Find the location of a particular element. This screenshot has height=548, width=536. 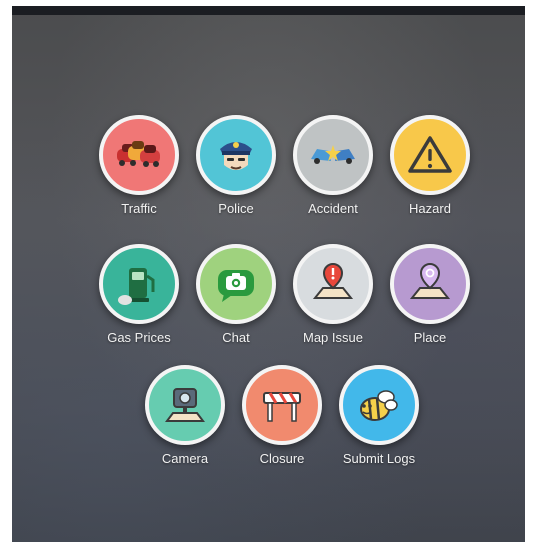

report-map-issue-button: Map Issue is located at coordinates (333, 294).